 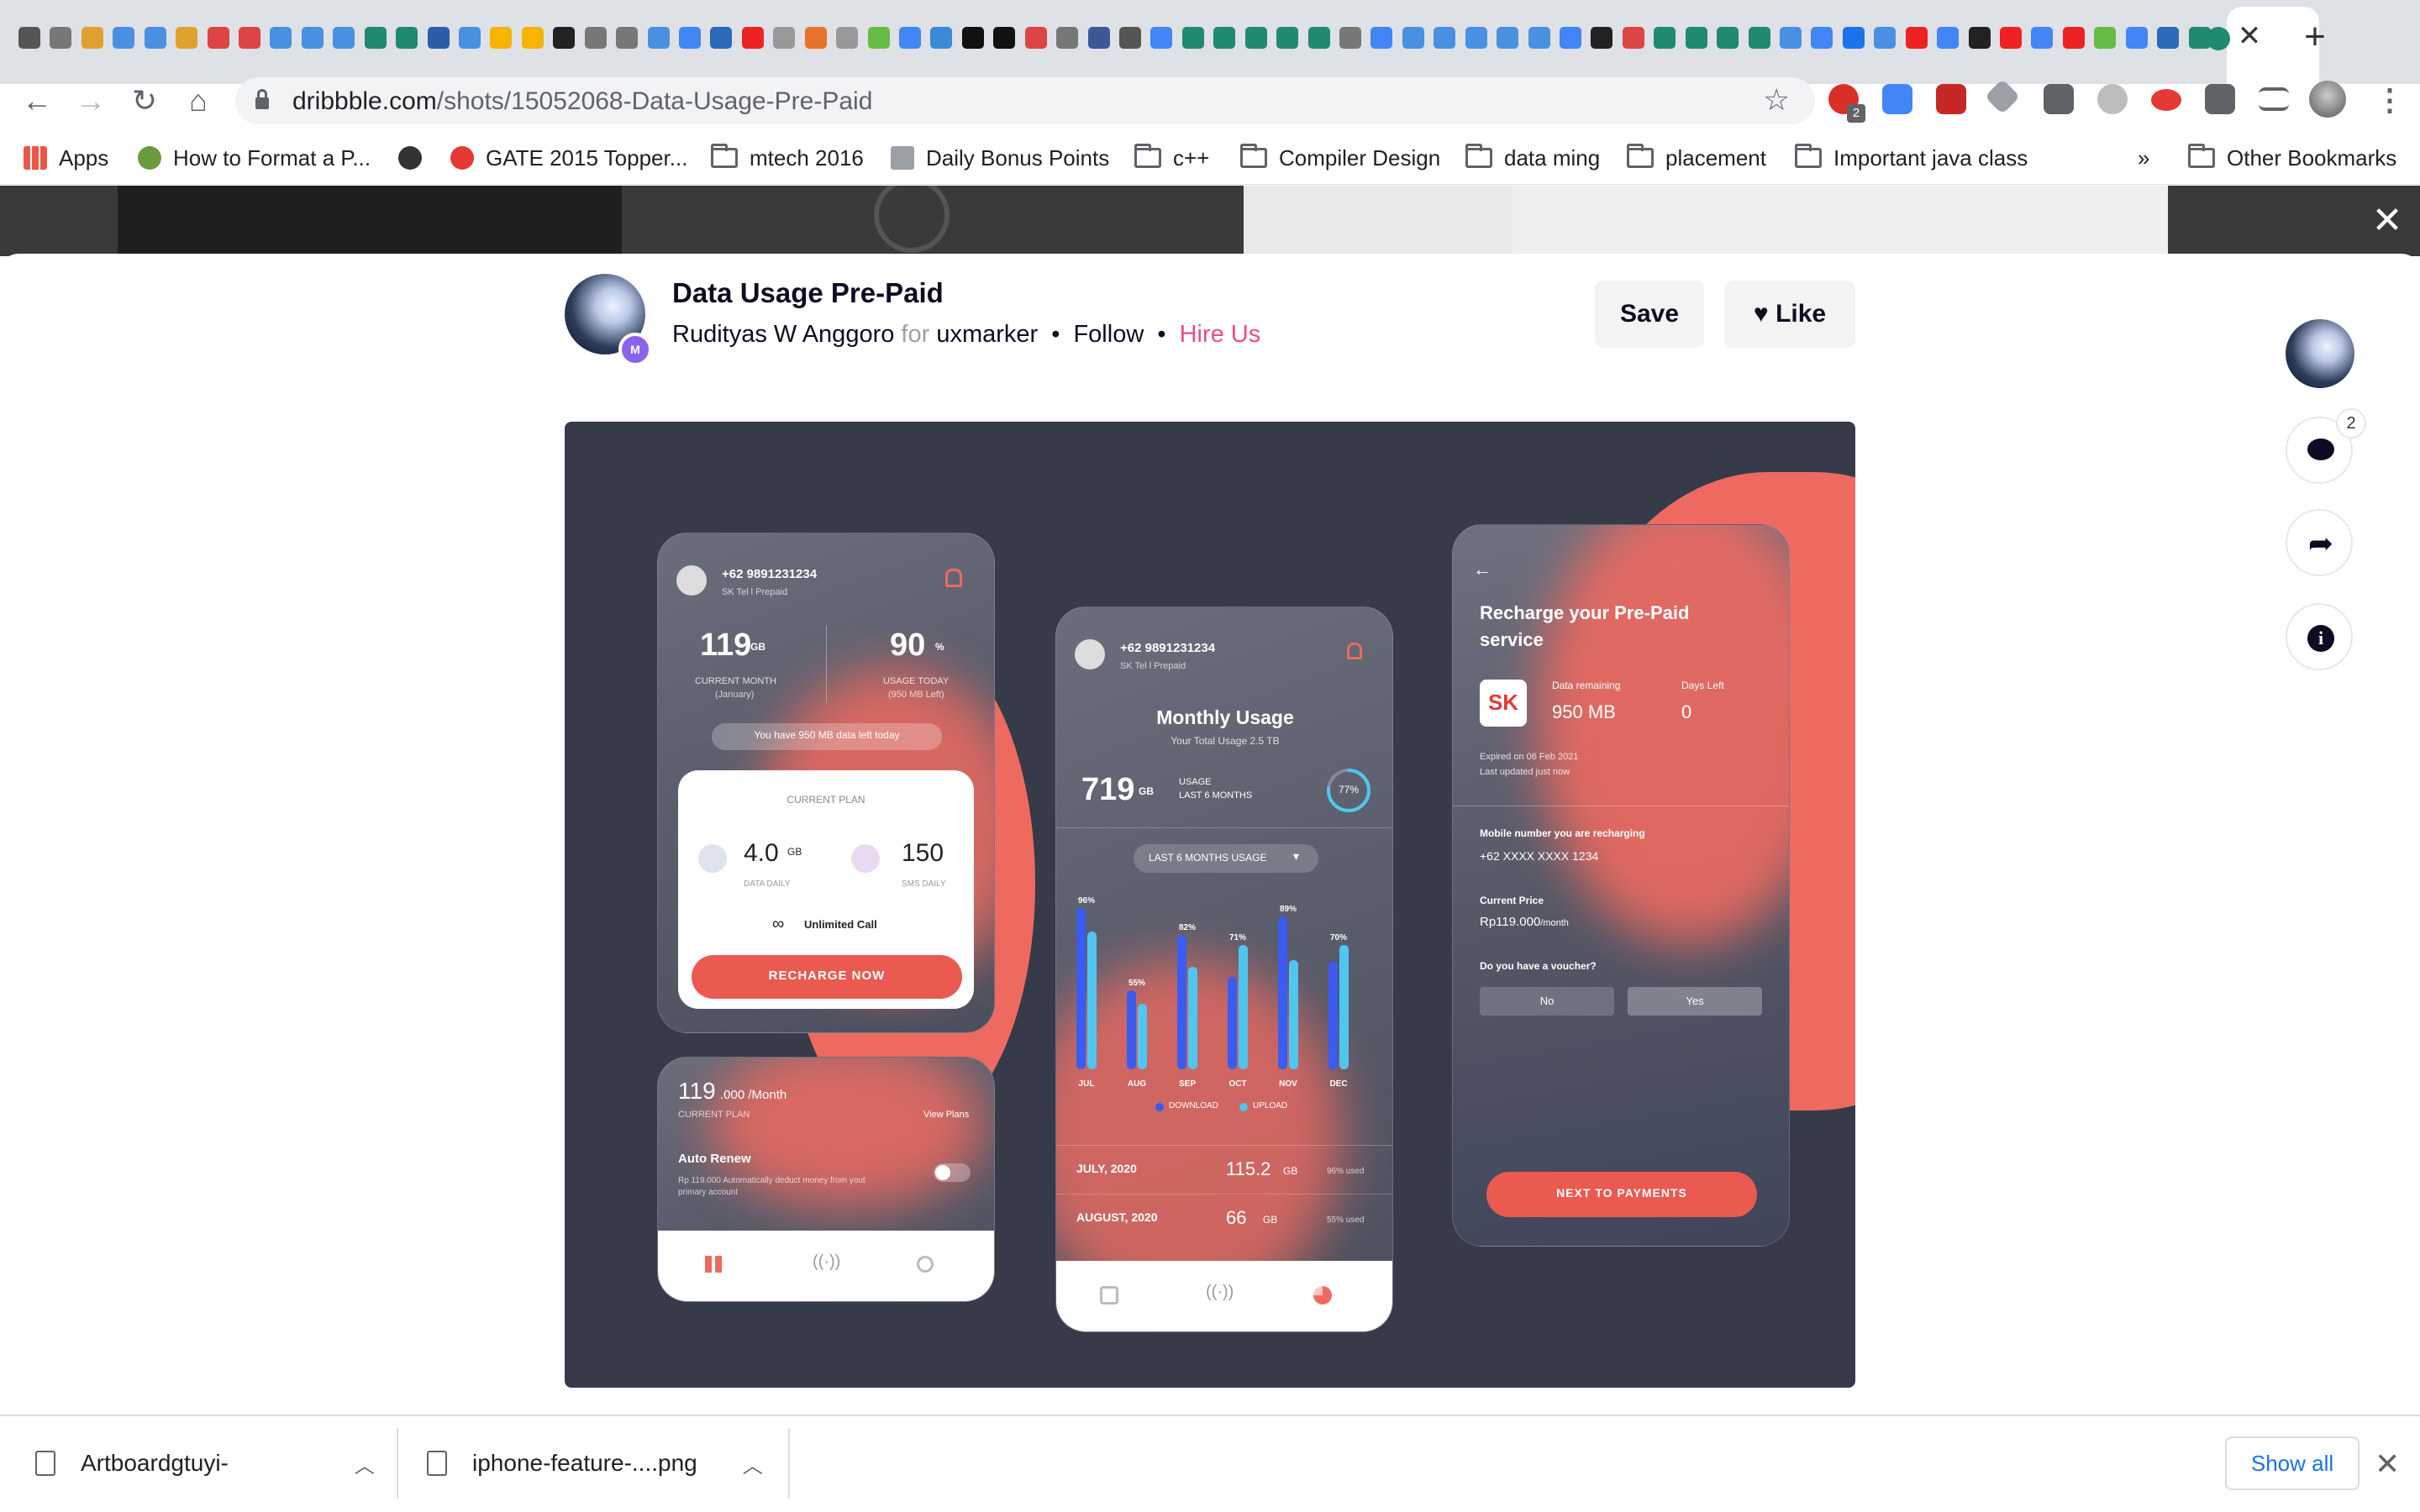 What do you see at coordinates (2320, 542) in the screenshot?
I see `share-button: ➦` at bounding box center [2320, 542].